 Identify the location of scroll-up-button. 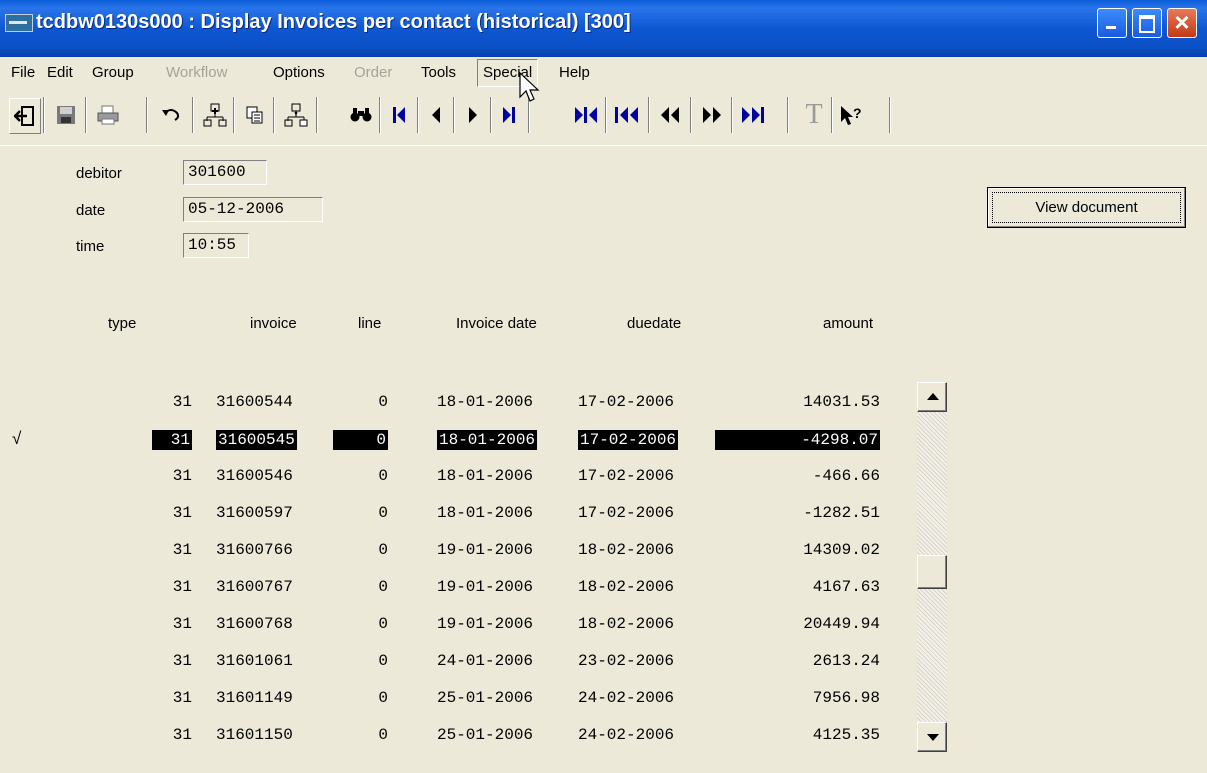
(932, 397).